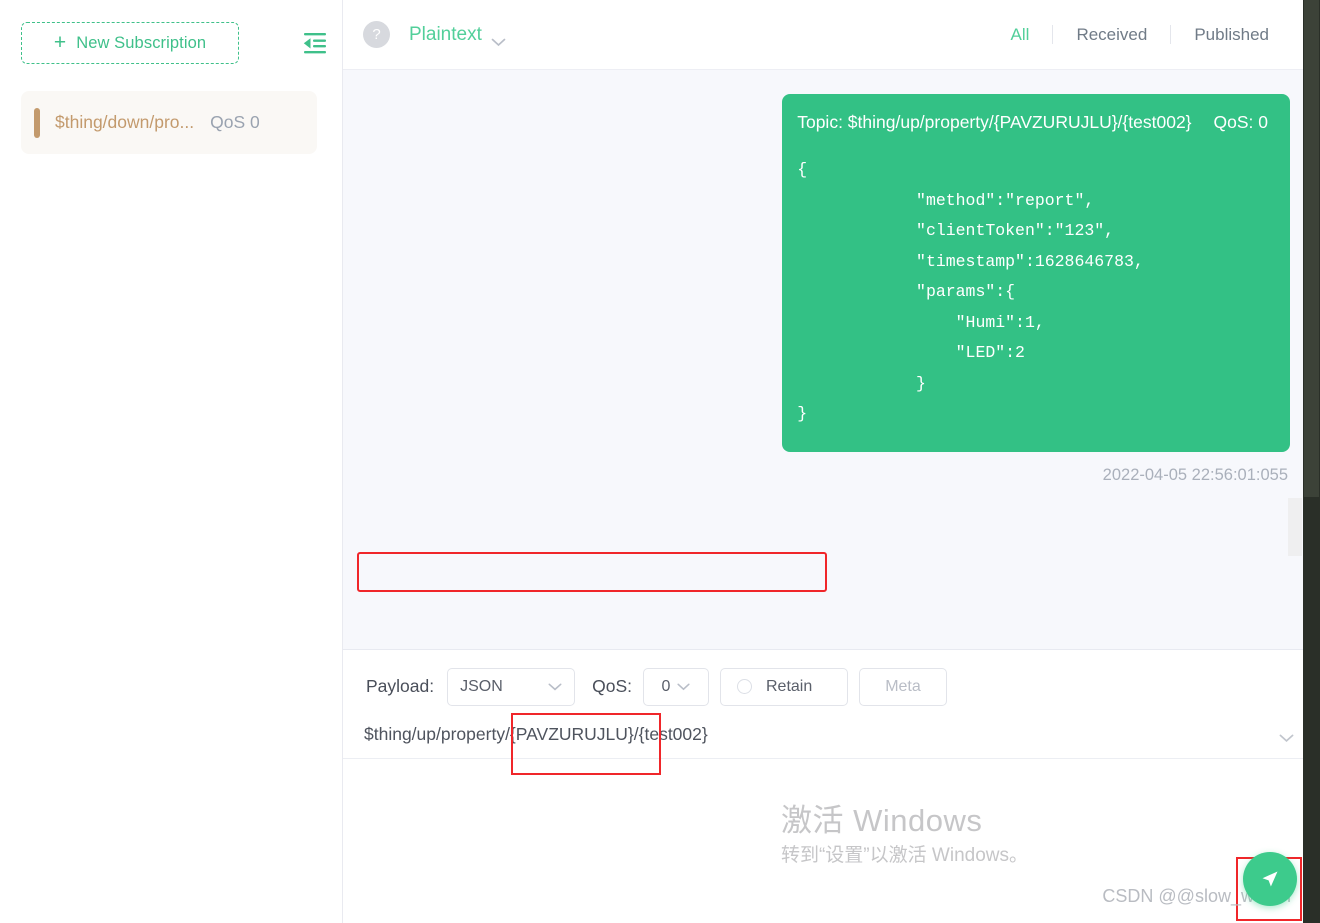 The height and width of the screenshot is (923, 1320). Describe the element at coordinates (235, 122) in the screenshot. I see `subscription-qos: QoS 0` at that location.